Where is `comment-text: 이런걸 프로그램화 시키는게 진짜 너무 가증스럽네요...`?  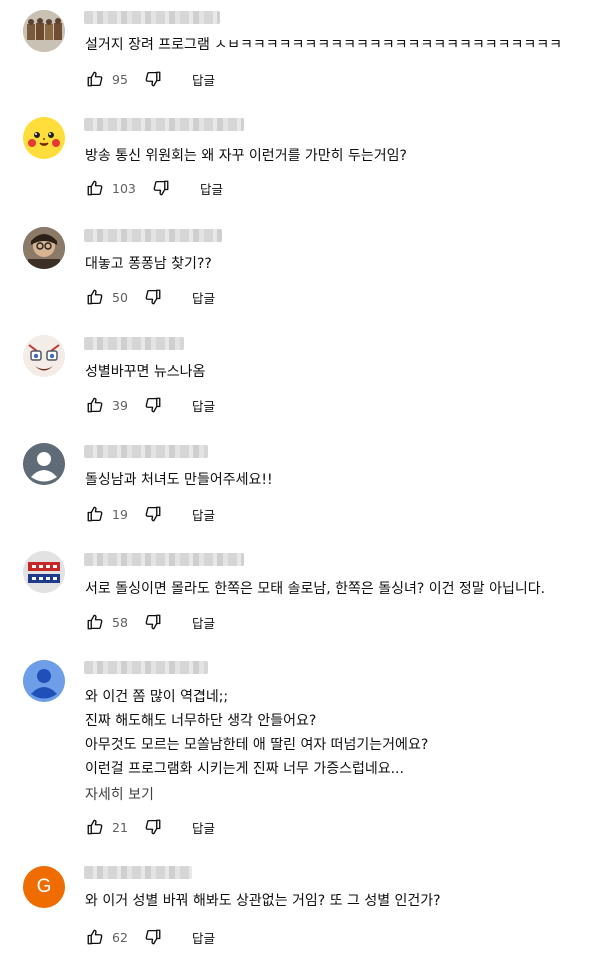 comment-text: 이런걸 프로그램화 시키는게 진짜 너무 가증스럽네요... is located at coordinates (244, 769).